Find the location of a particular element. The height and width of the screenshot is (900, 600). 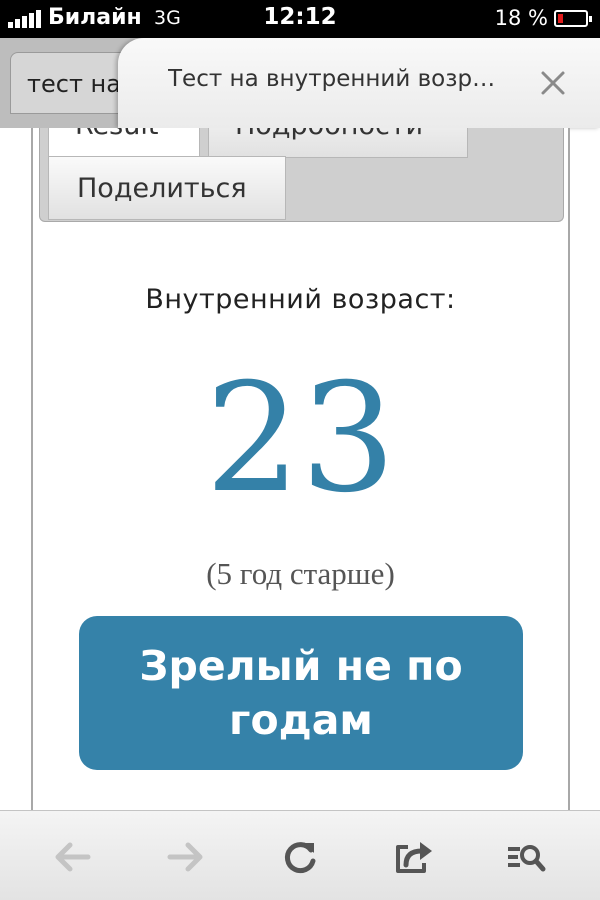

reload-icon is located at coordinates (300, 857).